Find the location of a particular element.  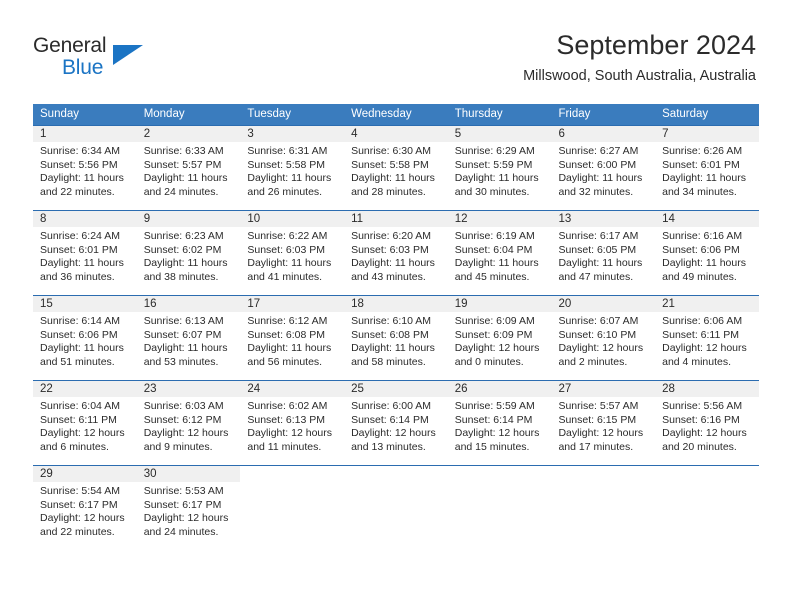

day-details is located at coordinates (707, 483).